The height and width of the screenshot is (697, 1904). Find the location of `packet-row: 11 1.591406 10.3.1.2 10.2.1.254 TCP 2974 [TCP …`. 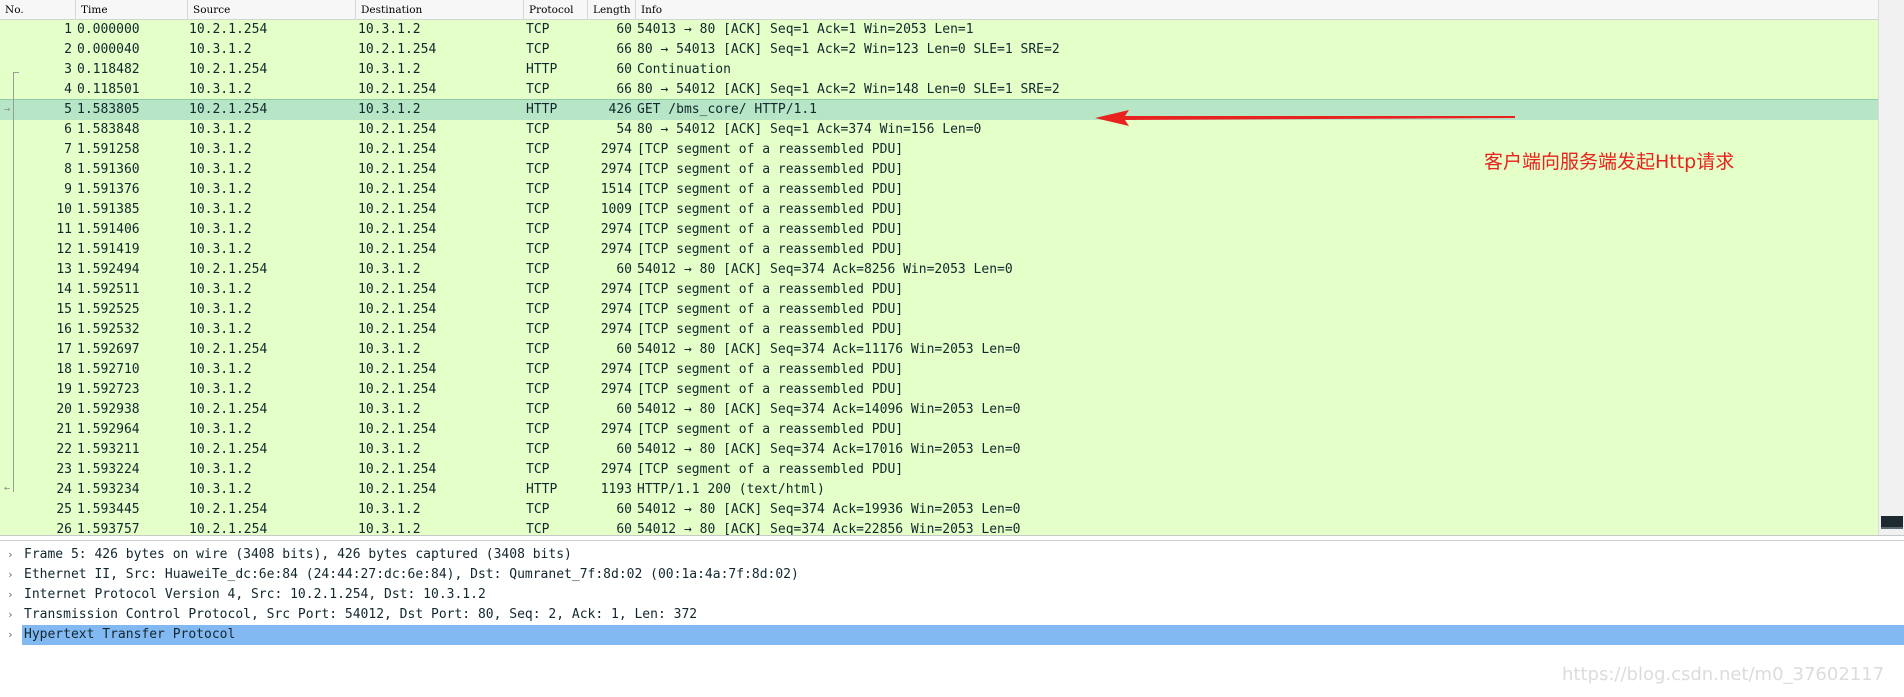

packet-row: 11 1.591406 10.3.1.2 10.2.1.254 TCP 2974 [TCP … is located at coordinates (939, 230).